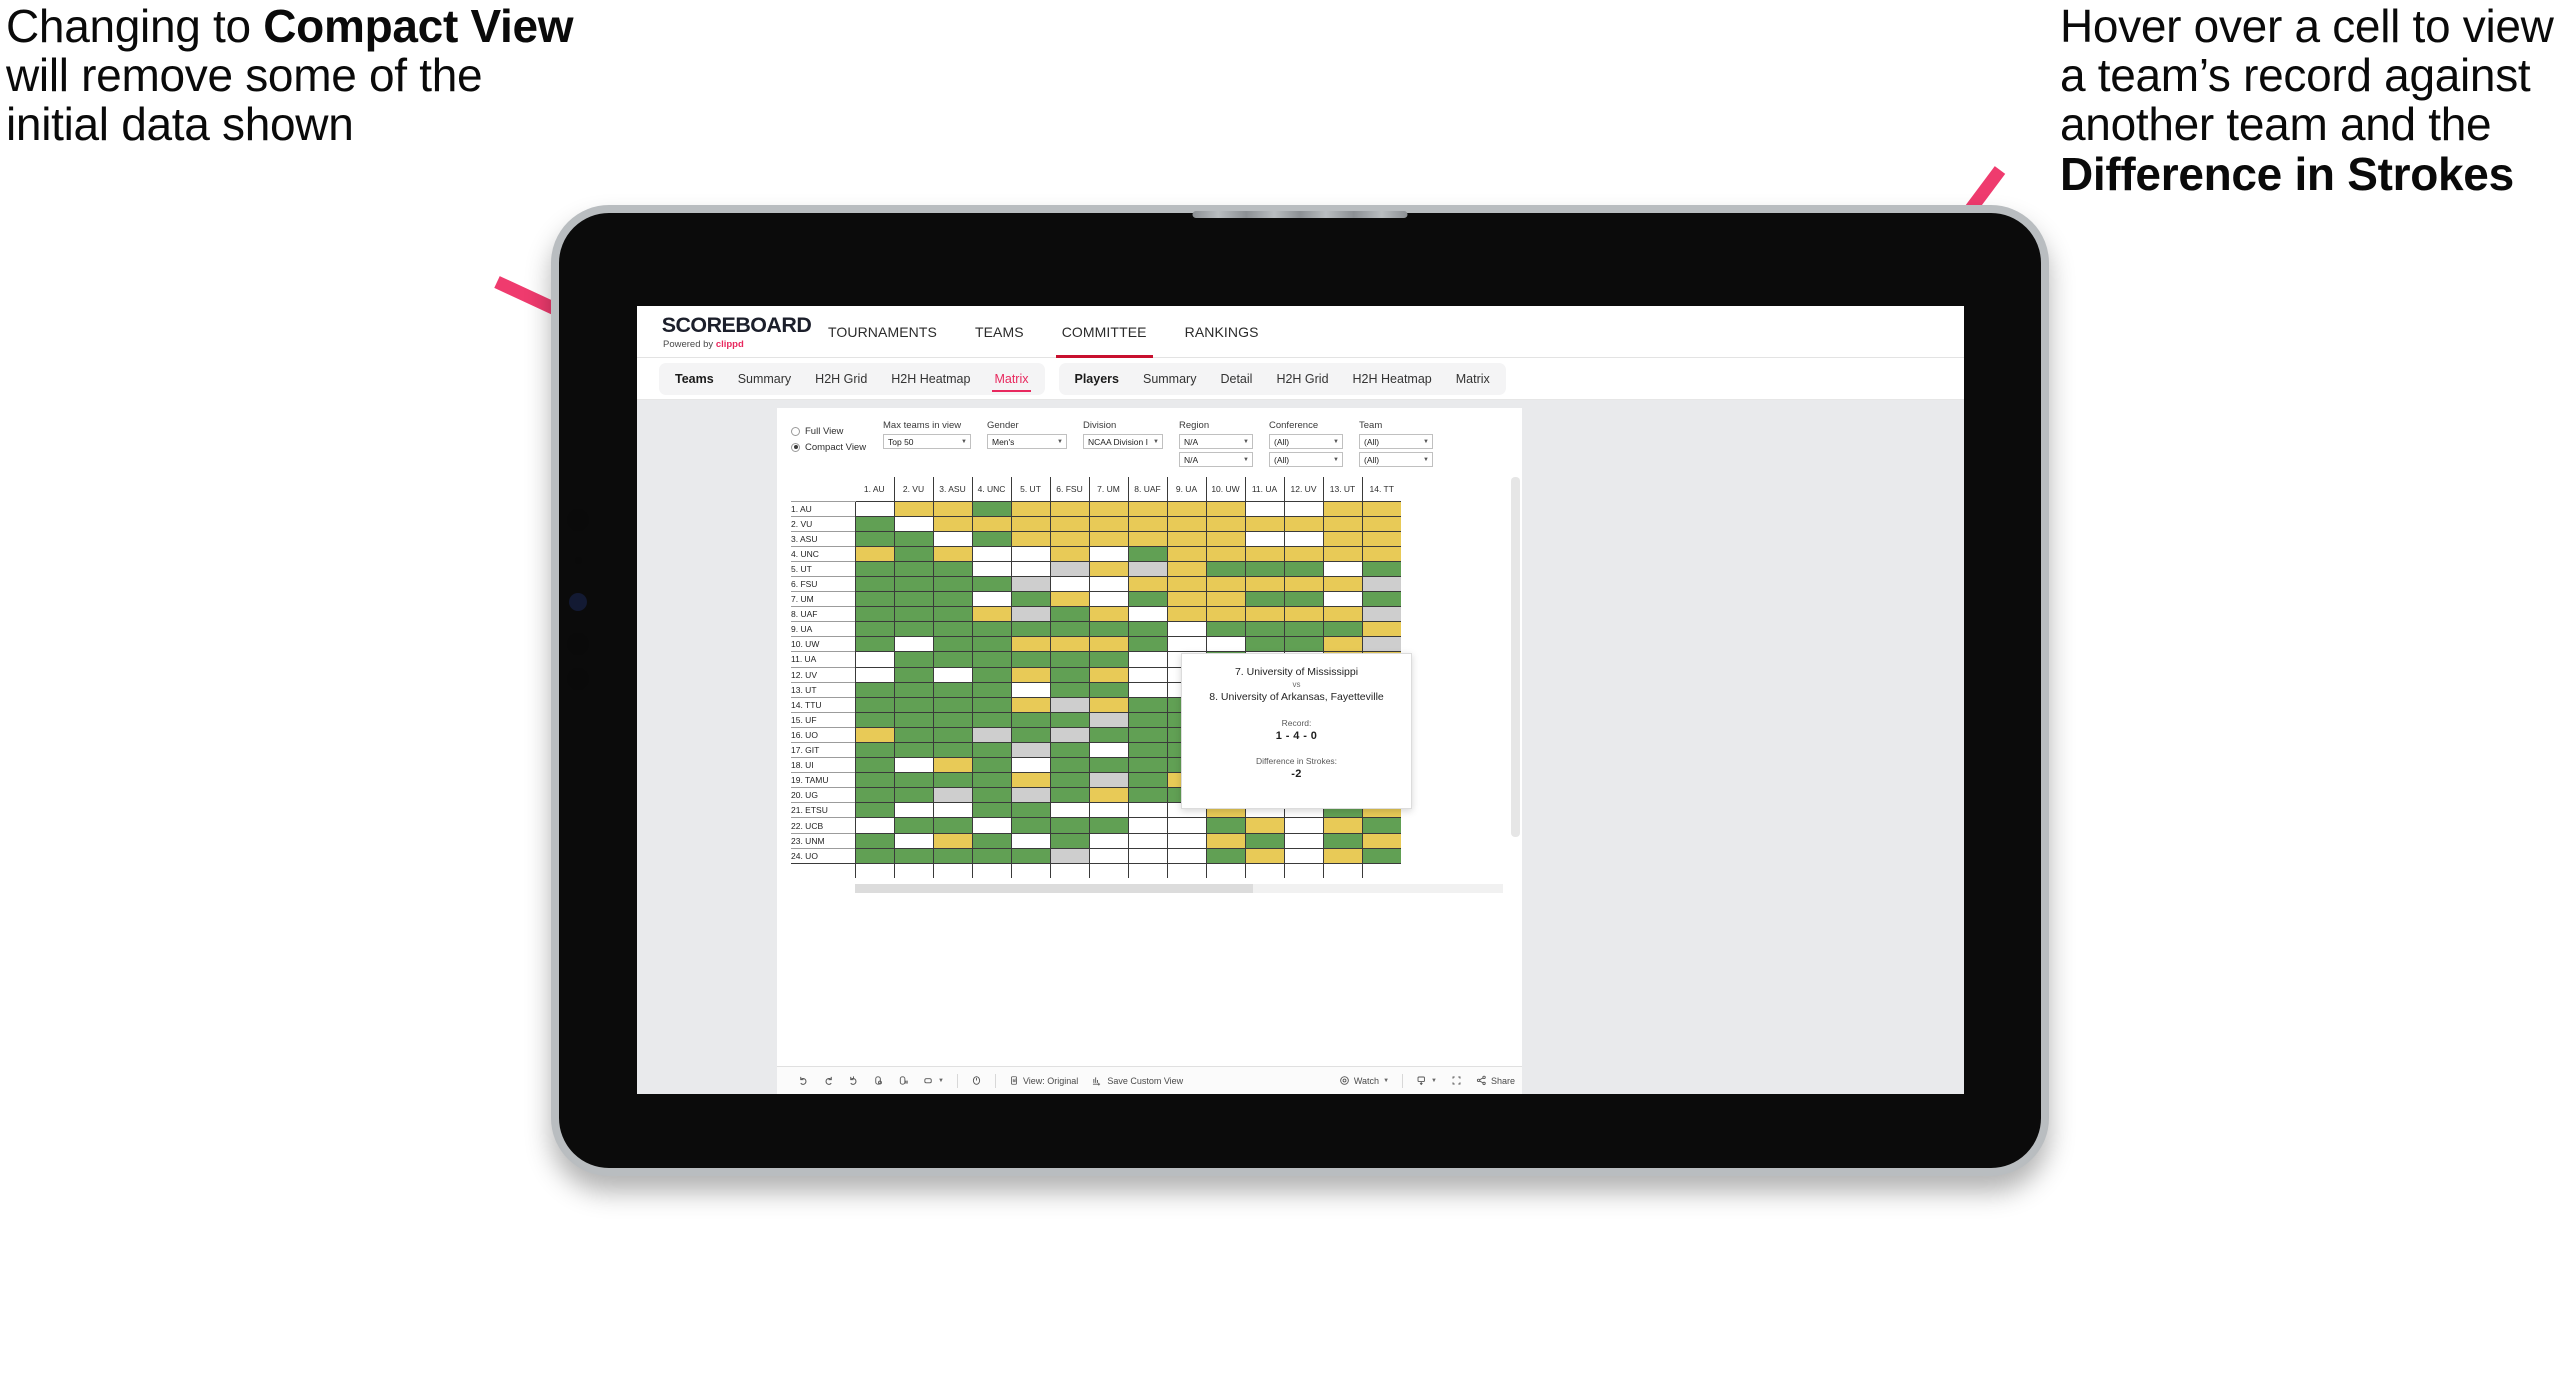 The height and width of the screenshot is (1380, 2565). Describe the element at coordinates (1216, 459) in the screenshot. I see `filter-region-select-2: N/A ▼` at that location.